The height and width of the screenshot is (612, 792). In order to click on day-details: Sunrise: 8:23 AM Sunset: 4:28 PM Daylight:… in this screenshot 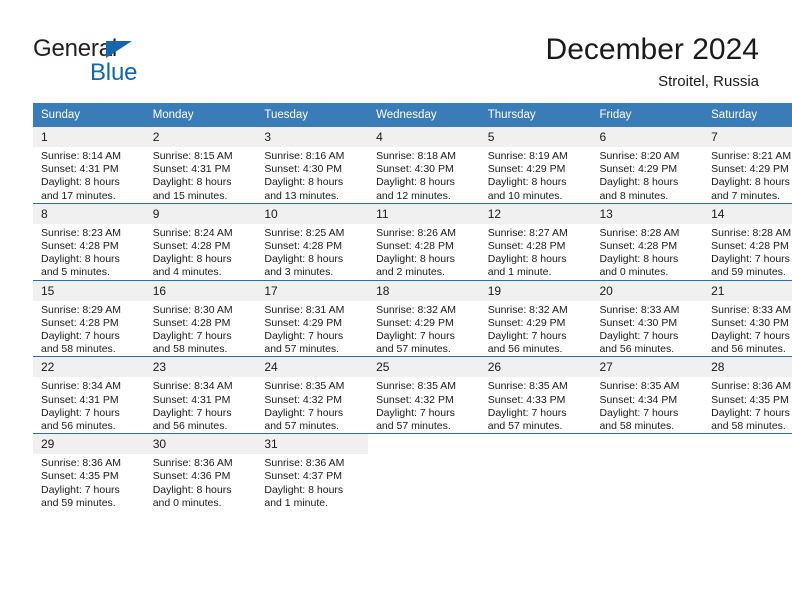, I will do `click(89, 252)`.